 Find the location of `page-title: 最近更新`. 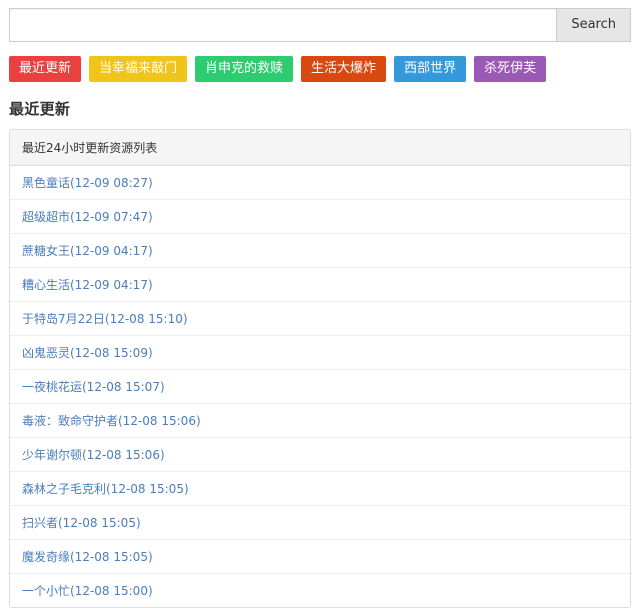

page-title: 最近更新 is located at coordinates (40, 109).